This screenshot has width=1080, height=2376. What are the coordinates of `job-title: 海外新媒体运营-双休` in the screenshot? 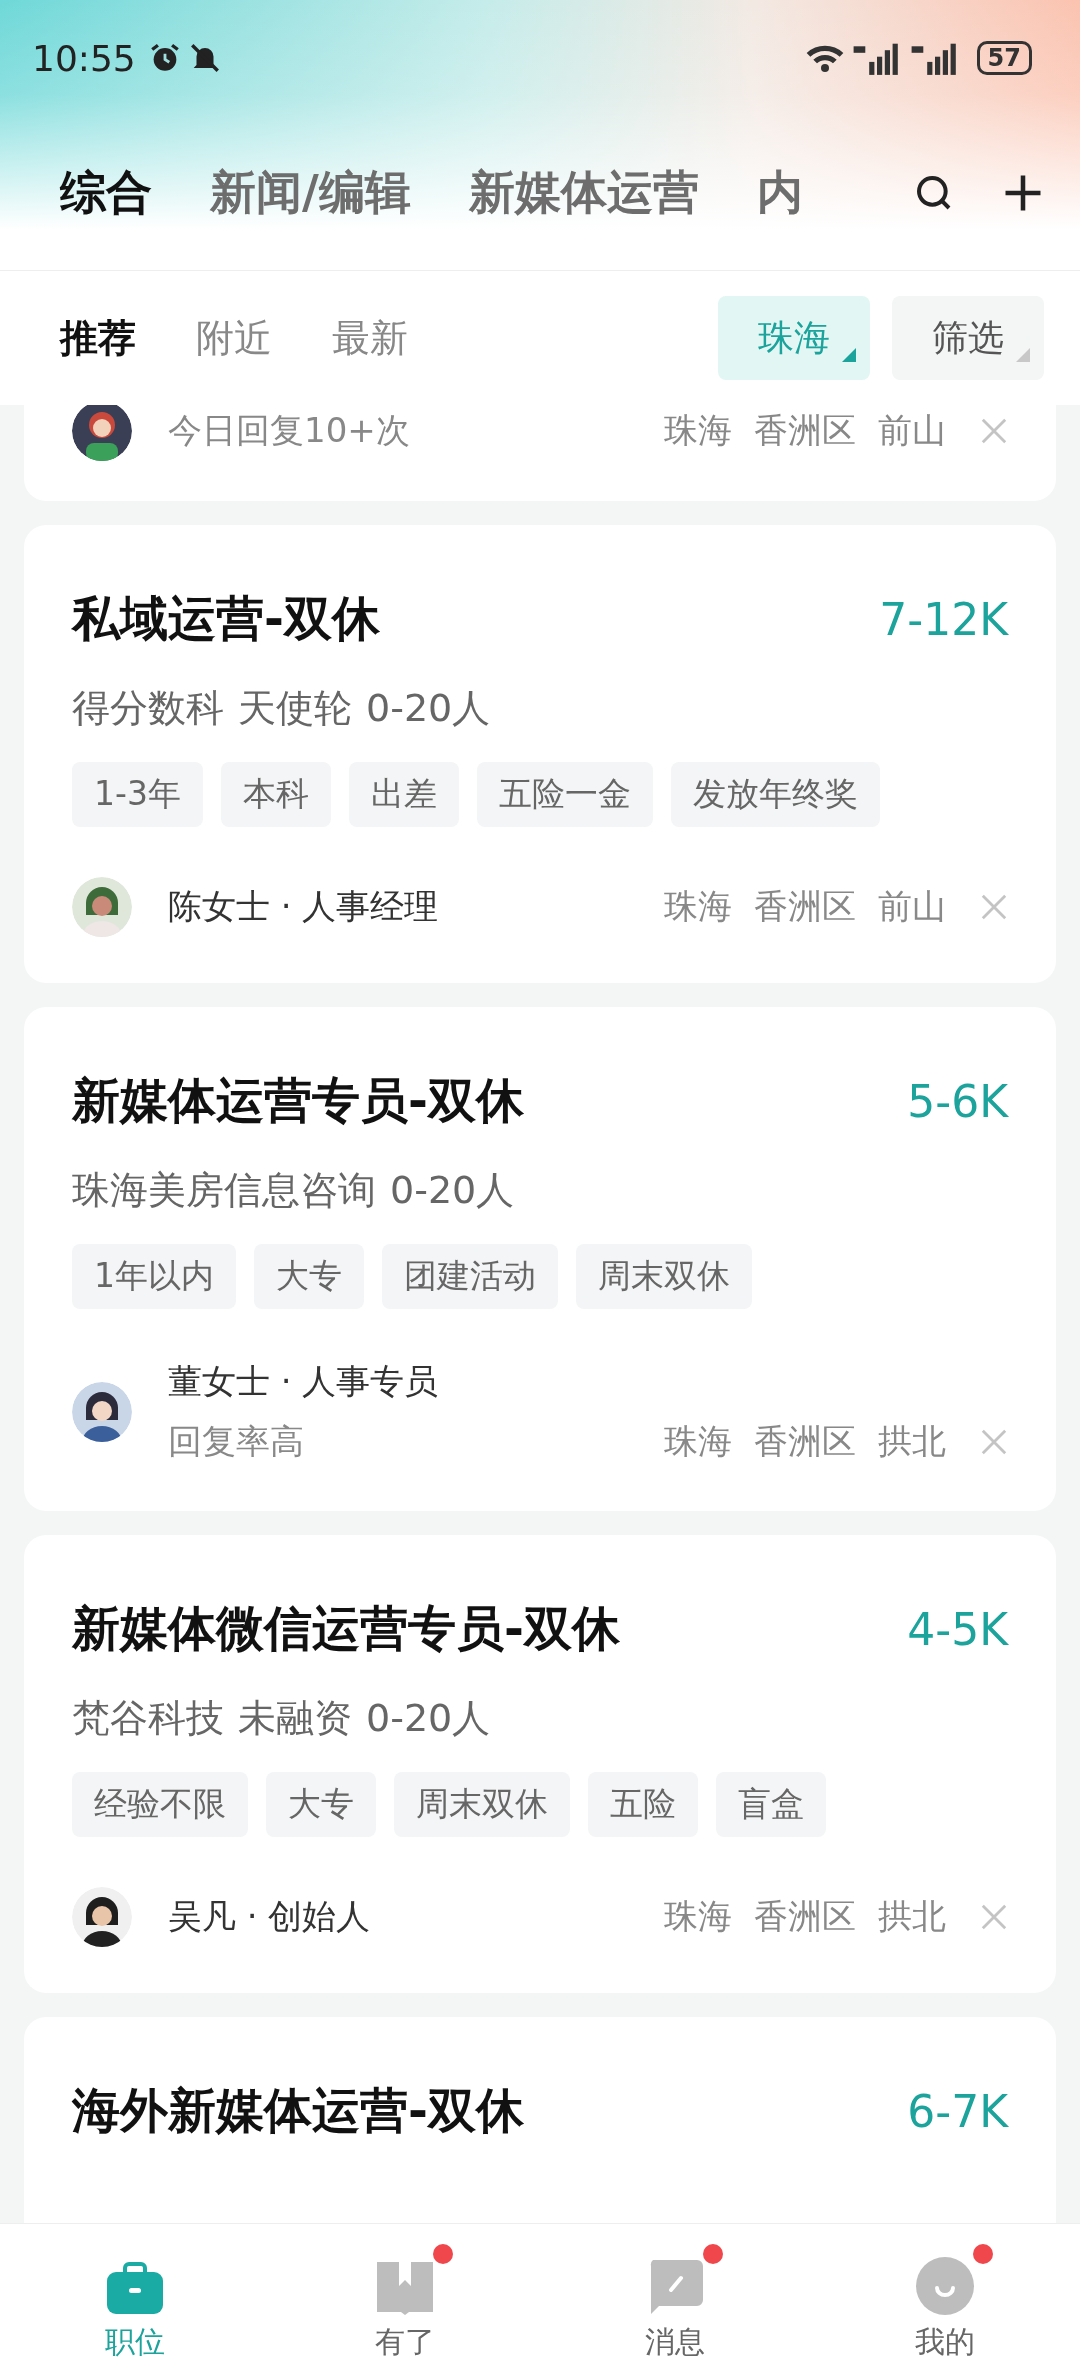 It's located at (298, 2110).